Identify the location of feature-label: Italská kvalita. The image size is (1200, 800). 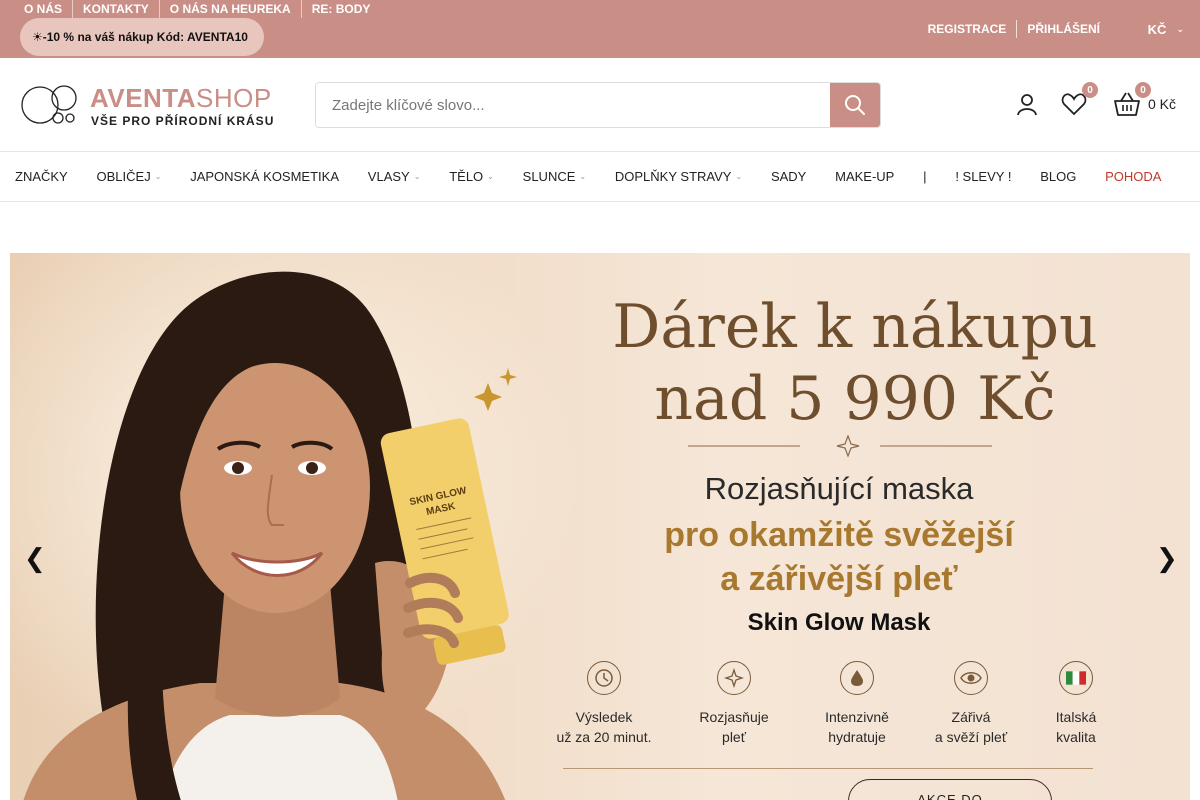
(1076, 727).